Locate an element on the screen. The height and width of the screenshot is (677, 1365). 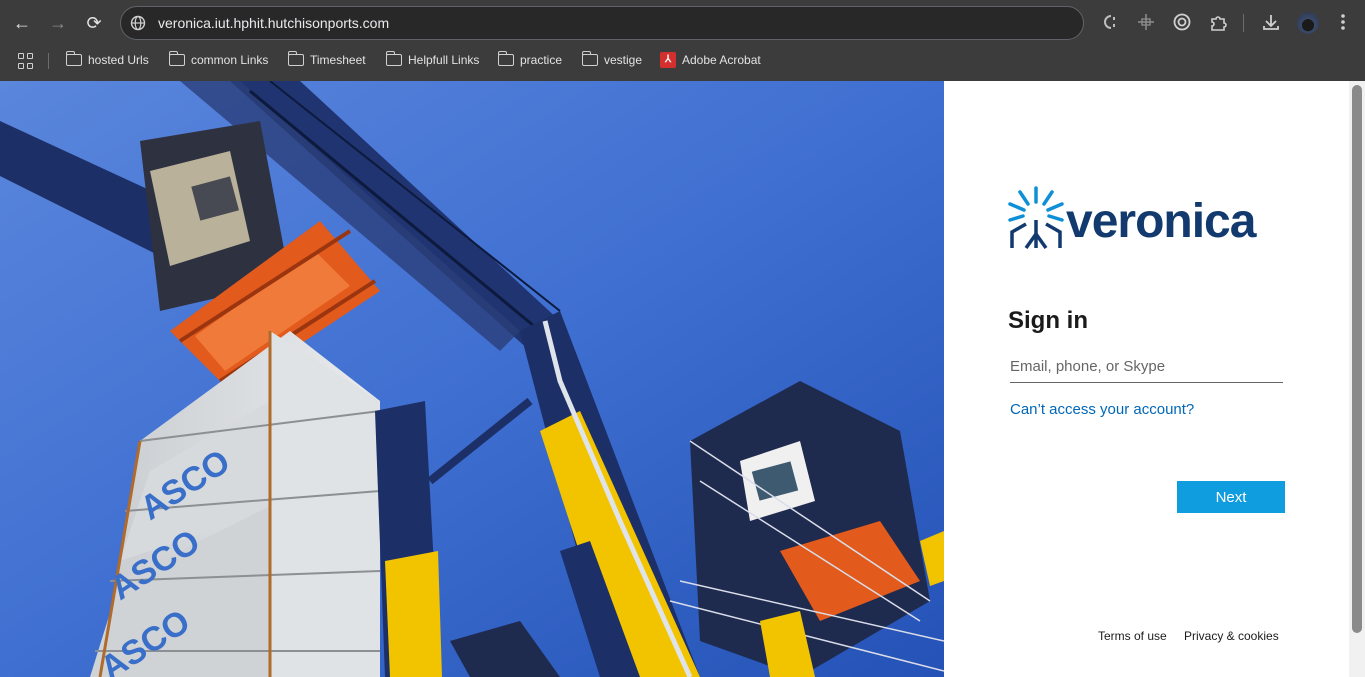
bookmark-helpfull-links: Helpfull Links is located at coordinates (431, 60).